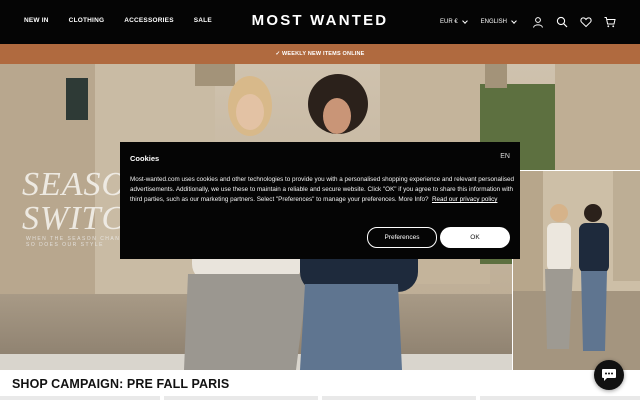 The image size is (640, 400). Describe the element at coordinates (402, 237) in the screenshot. I see `preferences-button: Preferences` at that location.